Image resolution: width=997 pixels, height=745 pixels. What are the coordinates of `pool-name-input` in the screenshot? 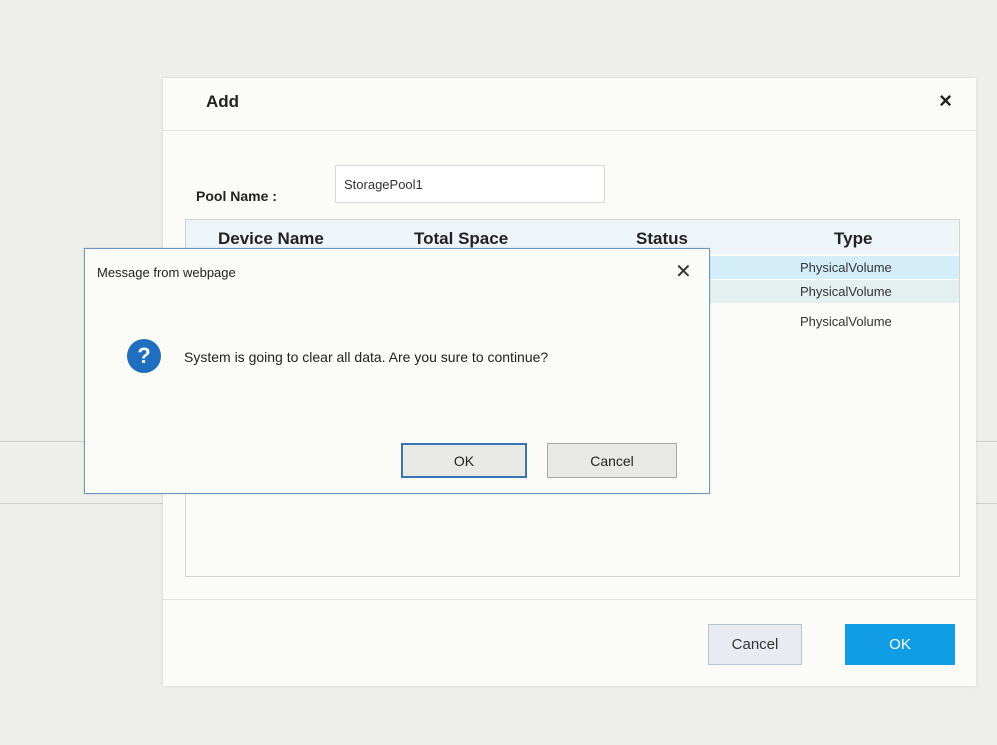 It's located at (470, 184).